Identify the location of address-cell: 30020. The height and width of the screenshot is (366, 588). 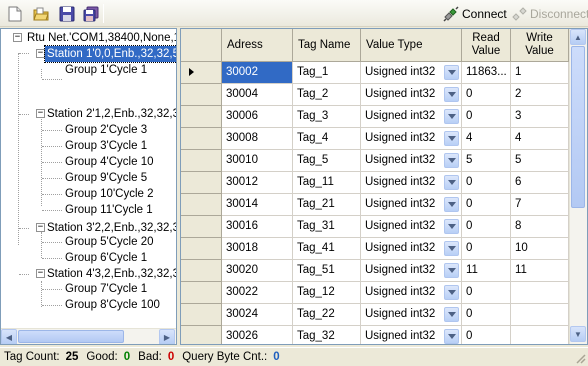
(257, 271).